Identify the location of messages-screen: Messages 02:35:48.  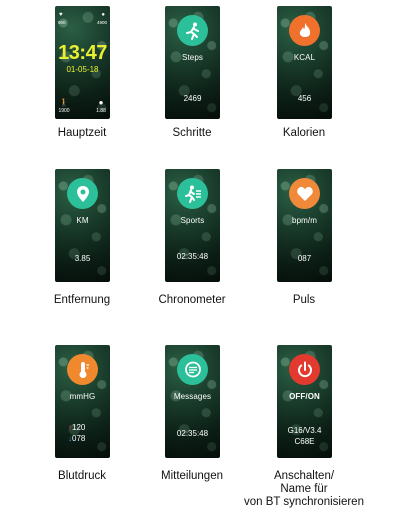
(192, 401).